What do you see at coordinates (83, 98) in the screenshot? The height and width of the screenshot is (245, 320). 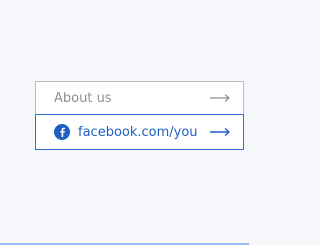 I see `about-us-label: About us` at bounding box center [83, 98].